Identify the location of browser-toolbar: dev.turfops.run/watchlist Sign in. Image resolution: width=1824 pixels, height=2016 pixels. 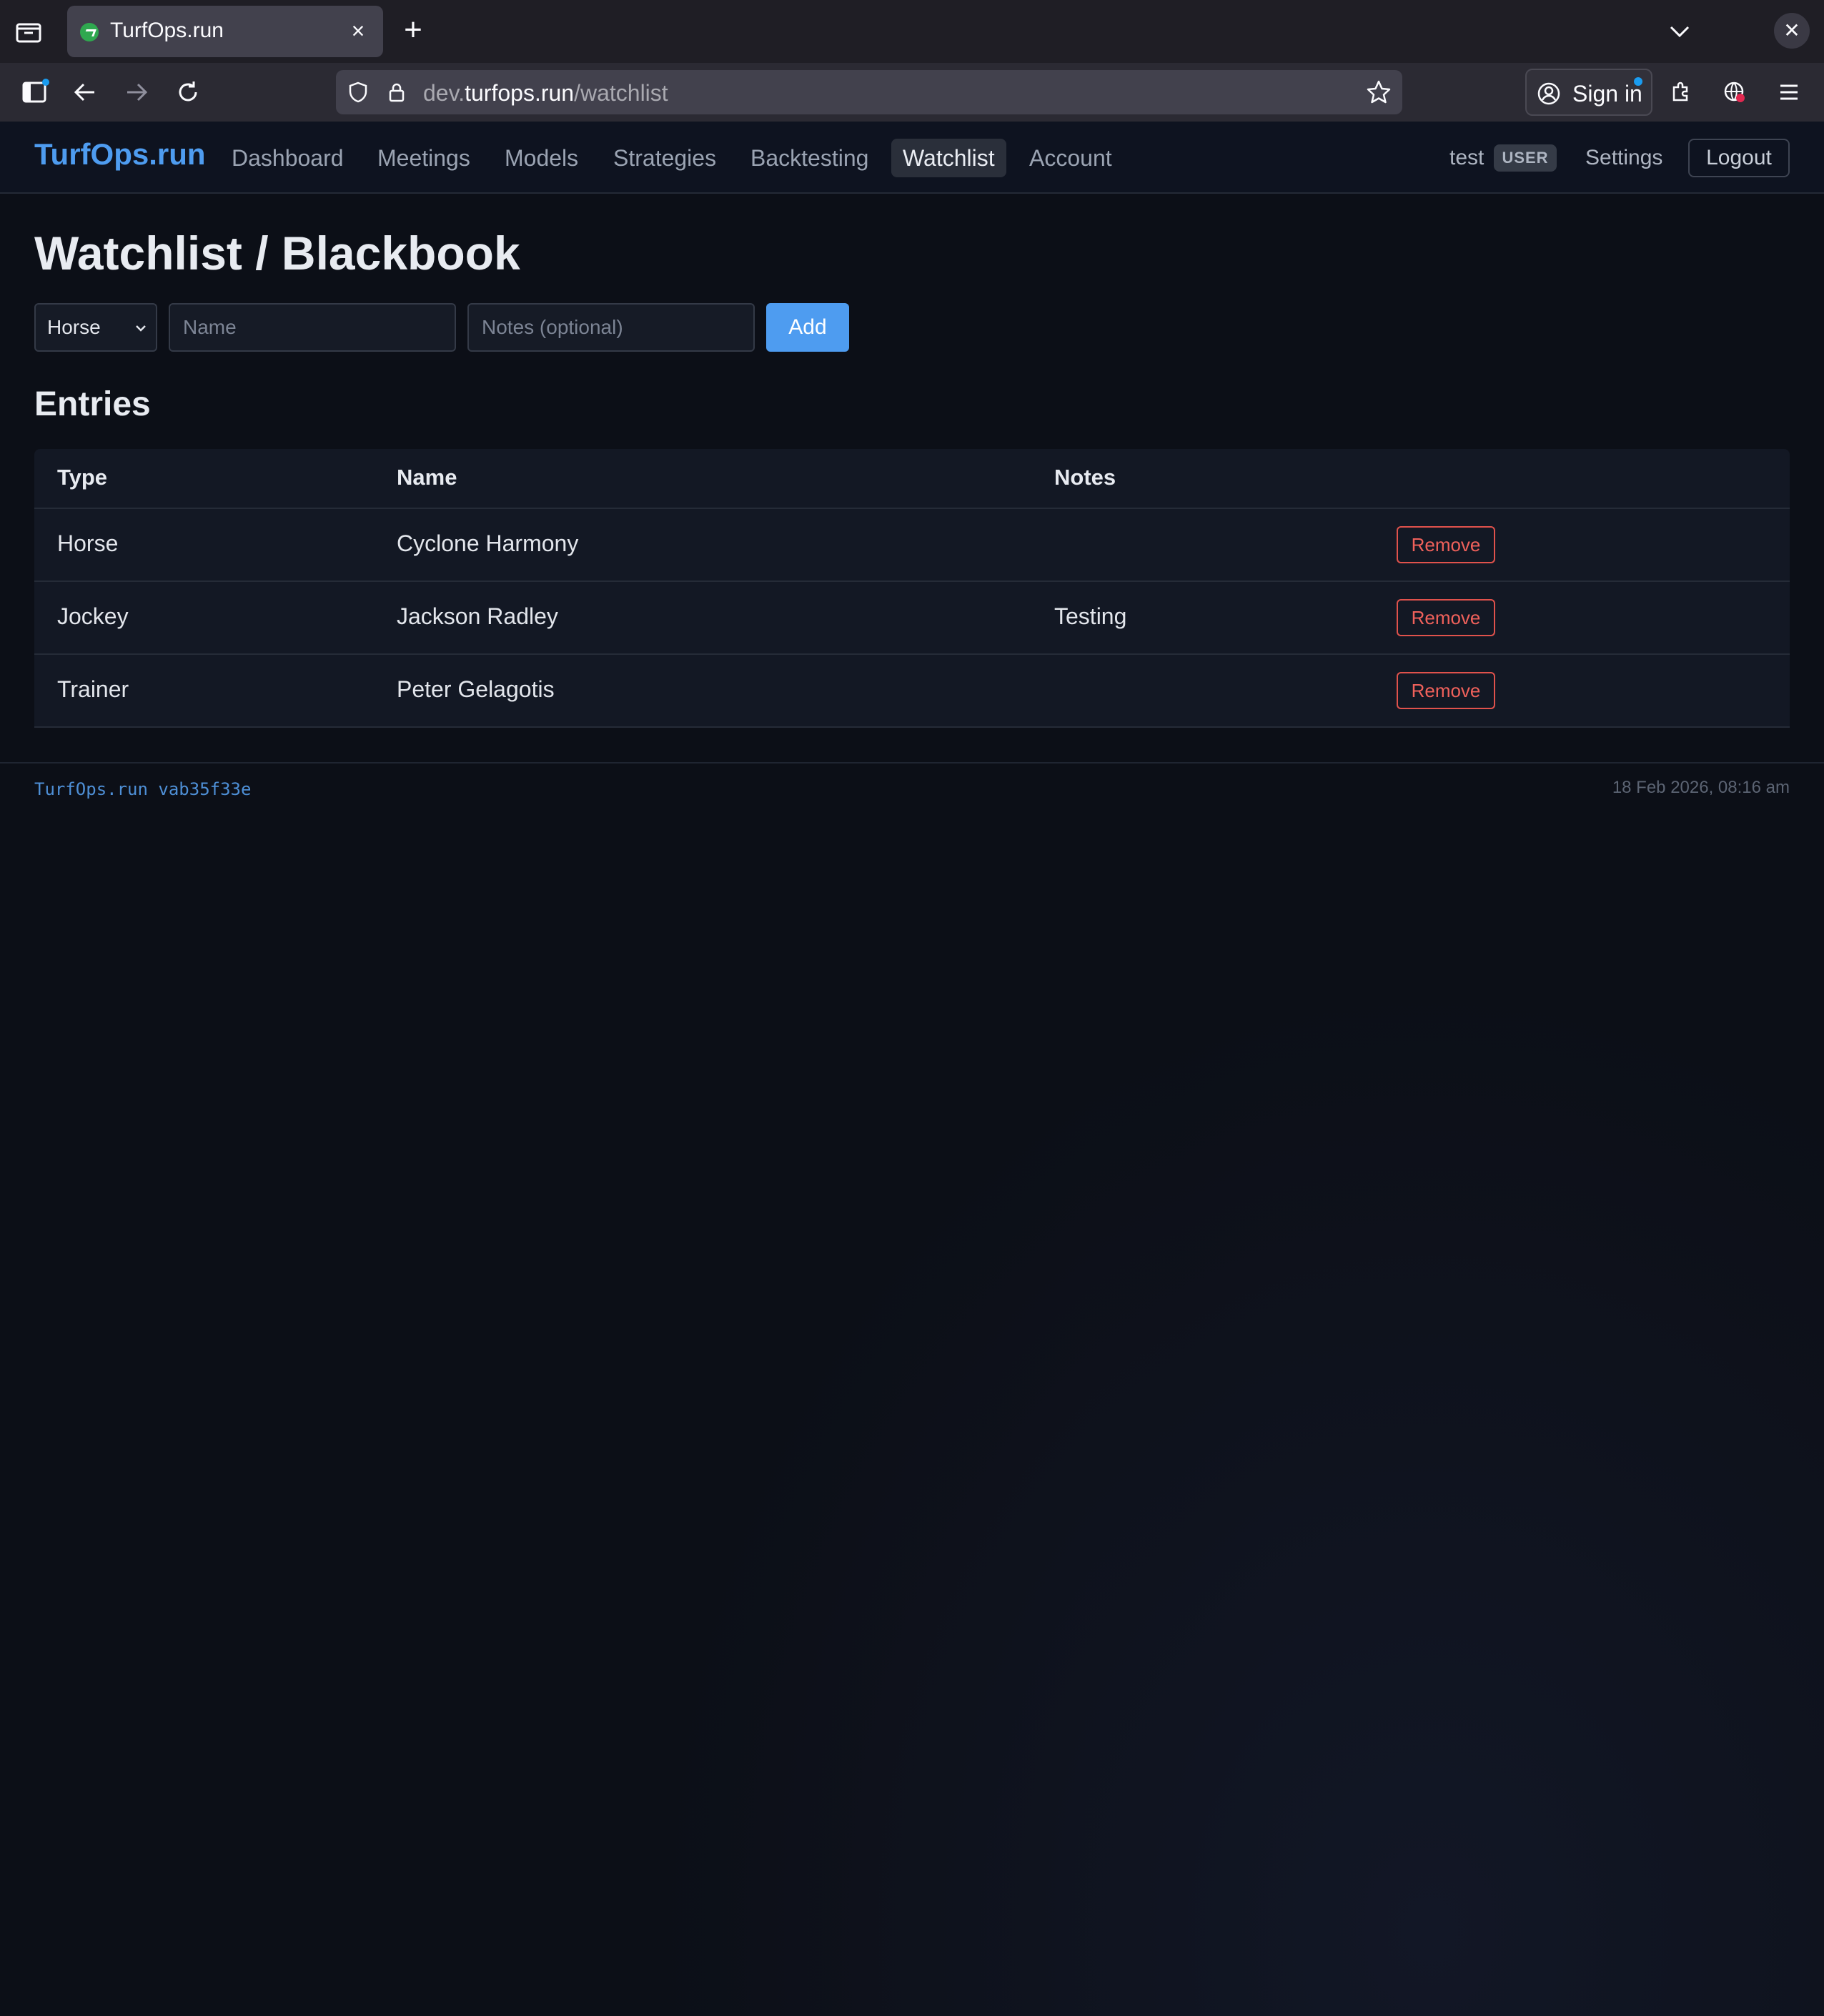
(912, 92).